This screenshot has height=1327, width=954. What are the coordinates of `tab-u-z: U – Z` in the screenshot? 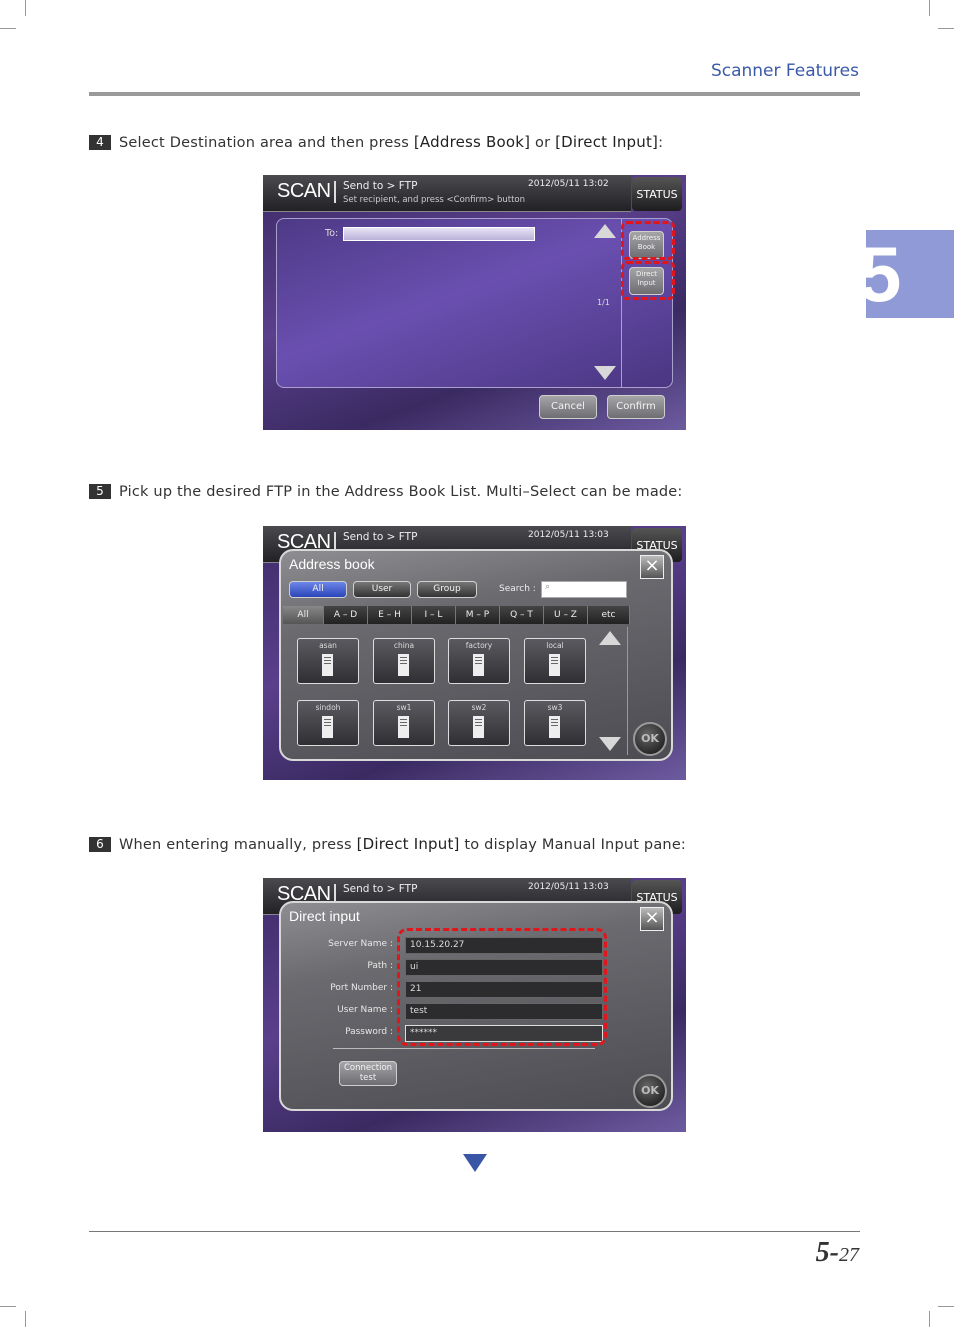 It's located at (566, 615).